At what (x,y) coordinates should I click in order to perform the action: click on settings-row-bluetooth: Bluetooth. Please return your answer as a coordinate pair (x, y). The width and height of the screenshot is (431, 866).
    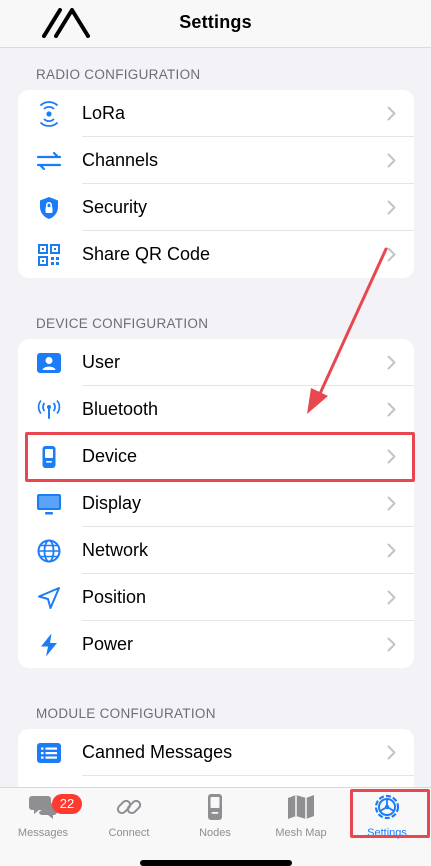
    Looking at the image, I should click on (216, 409).